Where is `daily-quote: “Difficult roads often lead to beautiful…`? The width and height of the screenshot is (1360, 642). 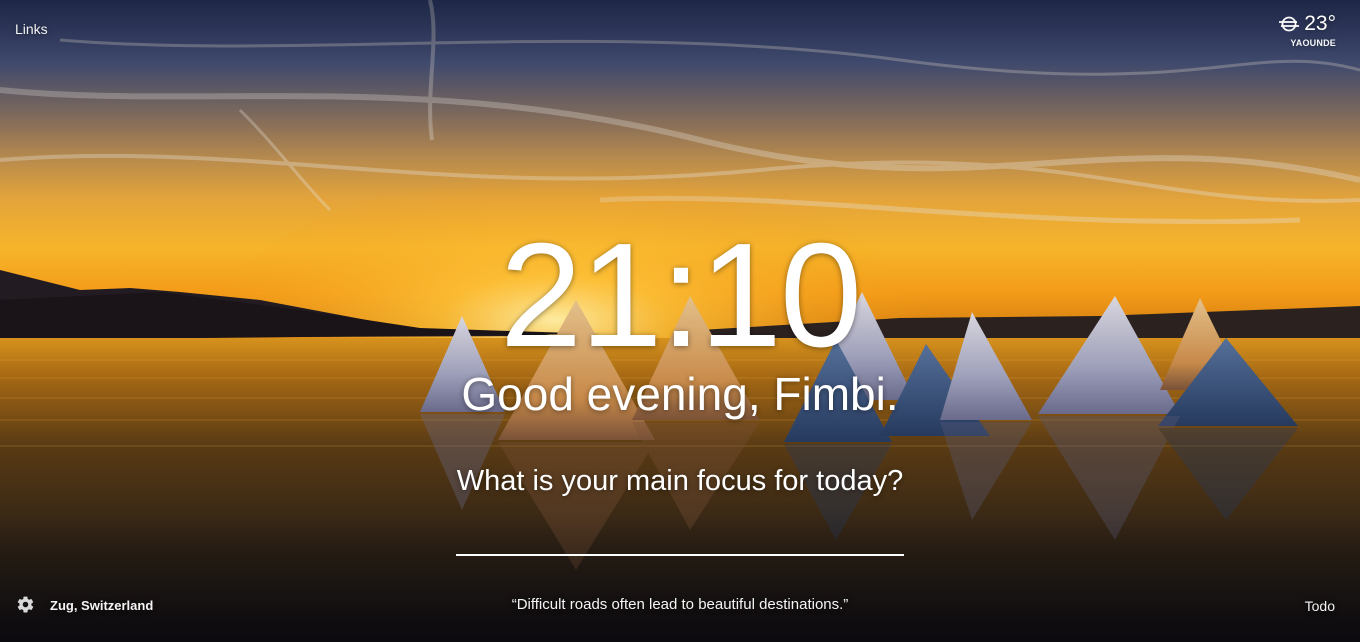 daily-quote: “Difficult roads often lead to beautiful… is located at coordinates (680, 604).